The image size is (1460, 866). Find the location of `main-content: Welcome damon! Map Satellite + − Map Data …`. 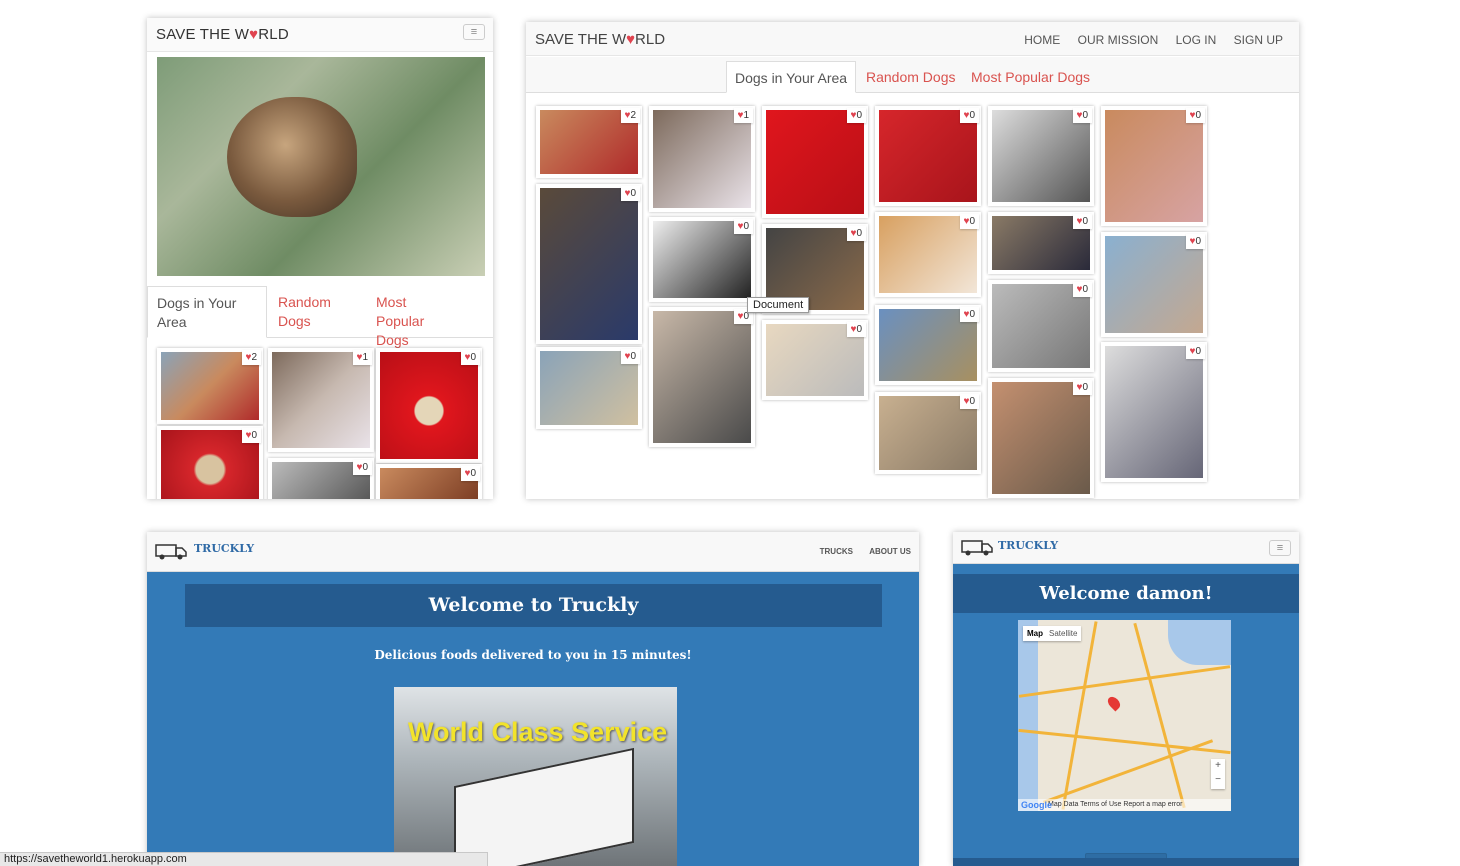

main-content: Welcome damon! Map Satellite + − Map Data … is located at coordinates (1126, 715).